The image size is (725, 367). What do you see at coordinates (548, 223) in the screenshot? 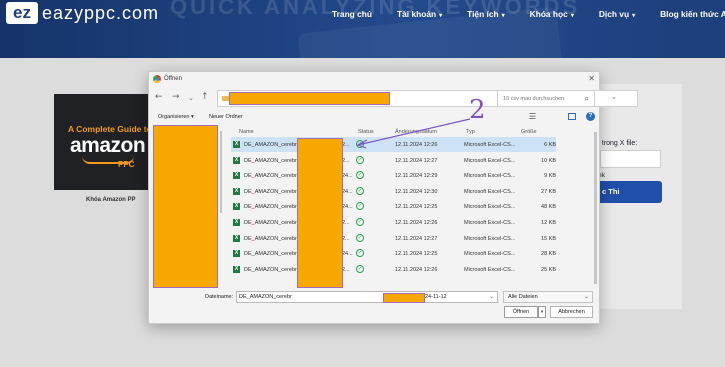
I see `file-size: 12 KB` at bounding box center [548, 223].